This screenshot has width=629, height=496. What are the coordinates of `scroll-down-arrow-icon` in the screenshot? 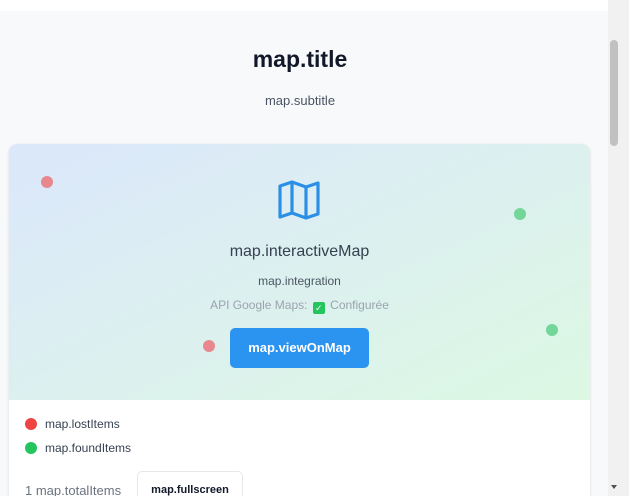 It's located at (614, 487).